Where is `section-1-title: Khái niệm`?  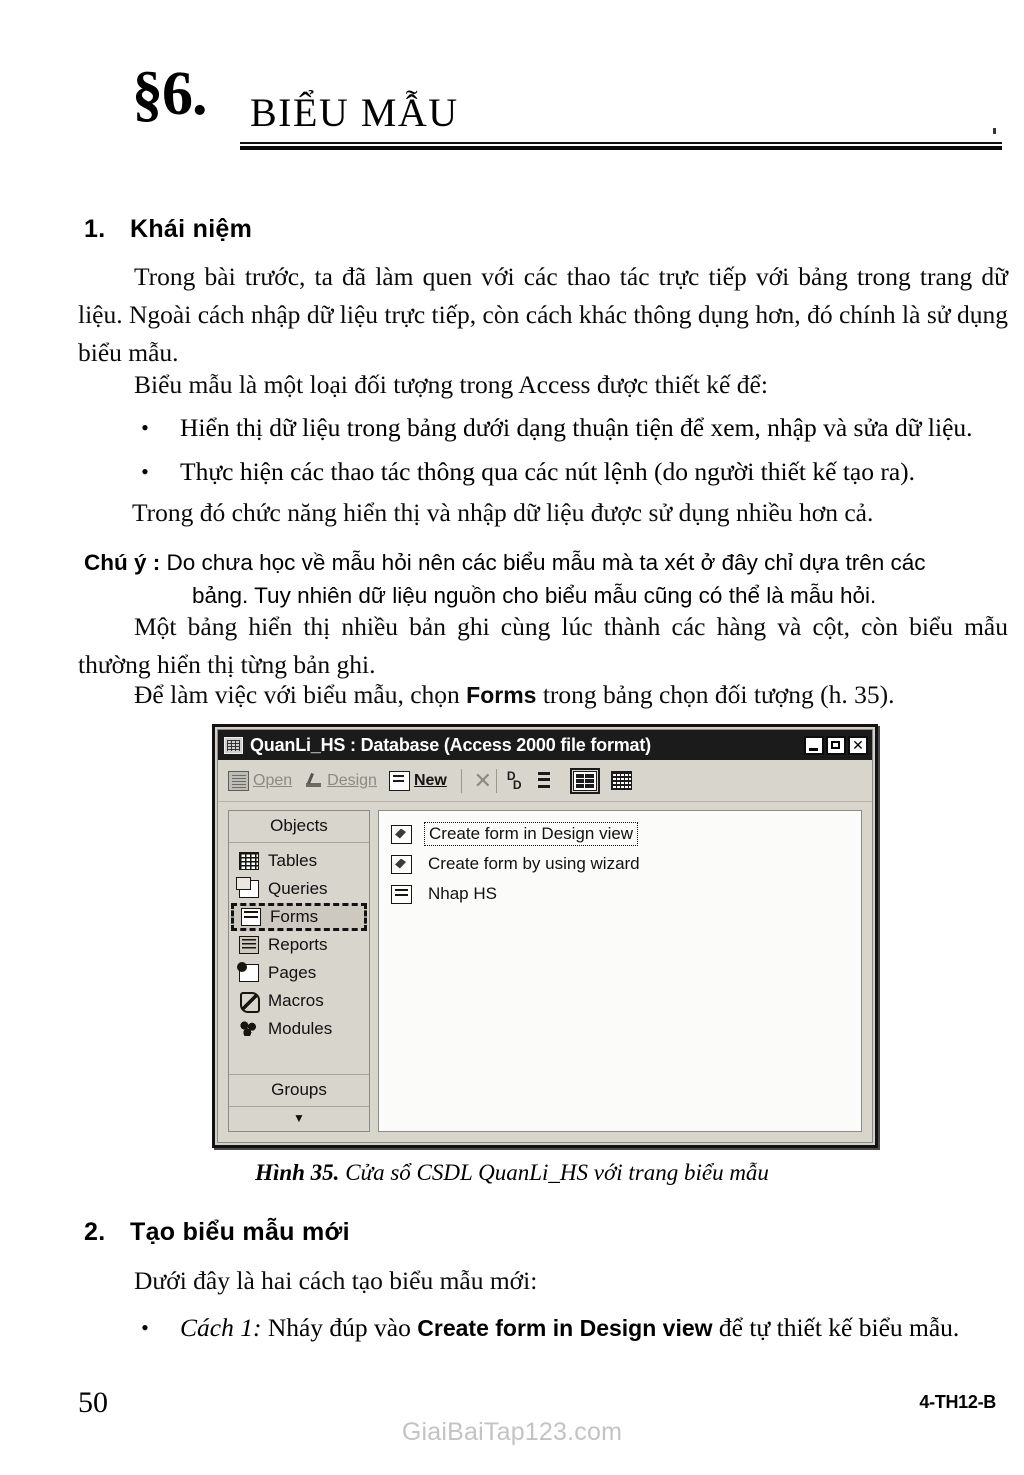 section-1-title: Khái niệm is located at coordinates (191, 229).